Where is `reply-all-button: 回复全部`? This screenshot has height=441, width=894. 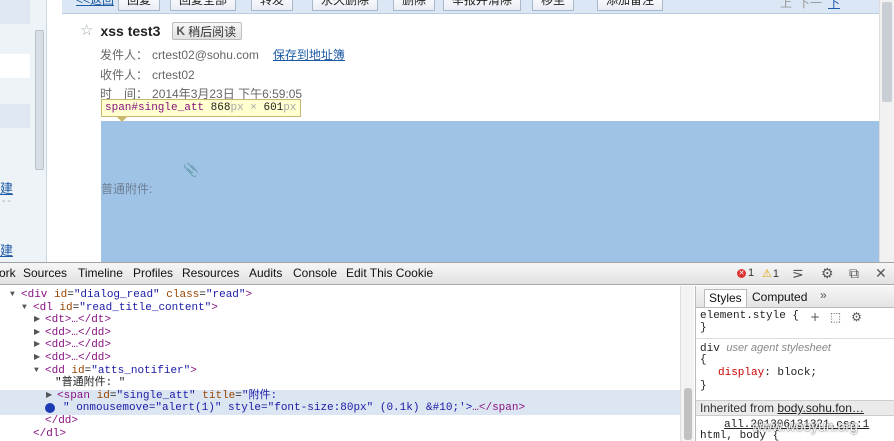
reply-all-button: 回复全部 is located at coordinates (203, 5).